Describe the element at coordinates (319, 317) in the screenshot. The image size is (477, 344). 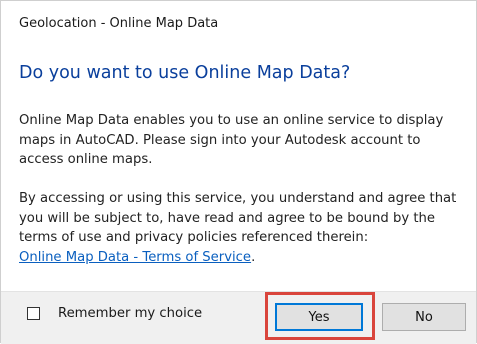
I see `yes-button: Yes` at that location.